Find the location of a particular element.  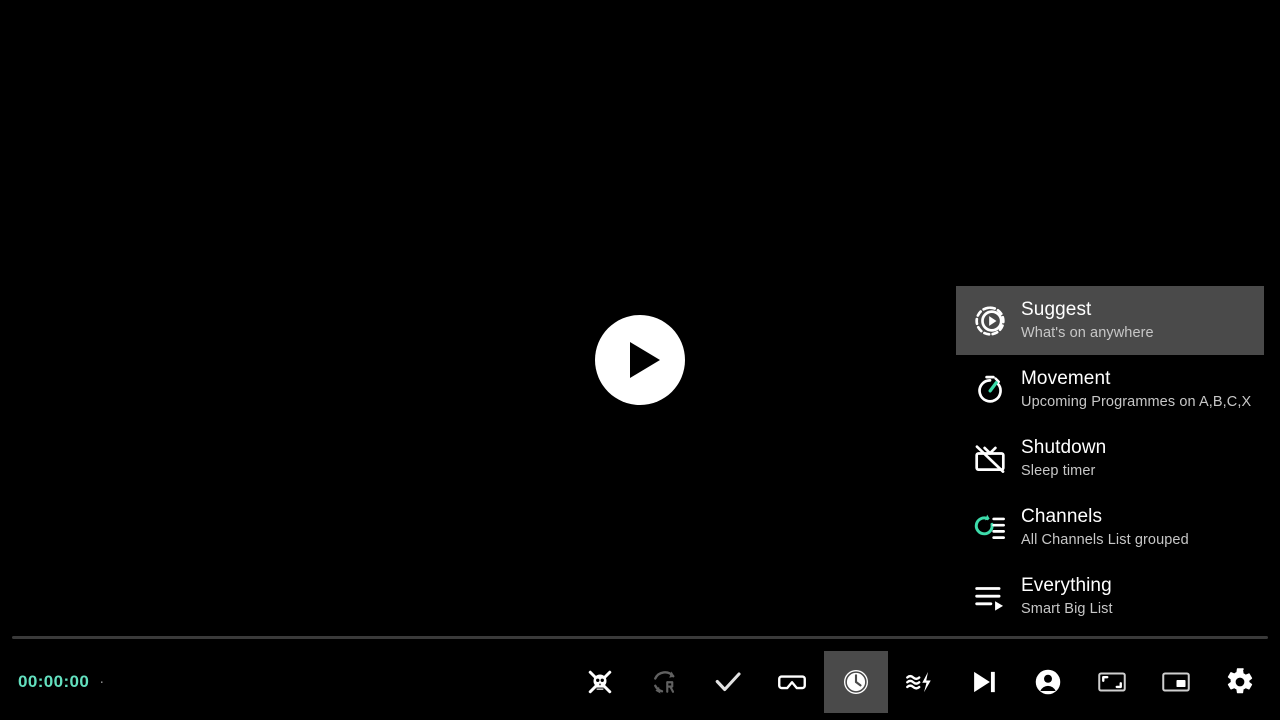

vr-goggles-icon is located at coordinates (792, 682).